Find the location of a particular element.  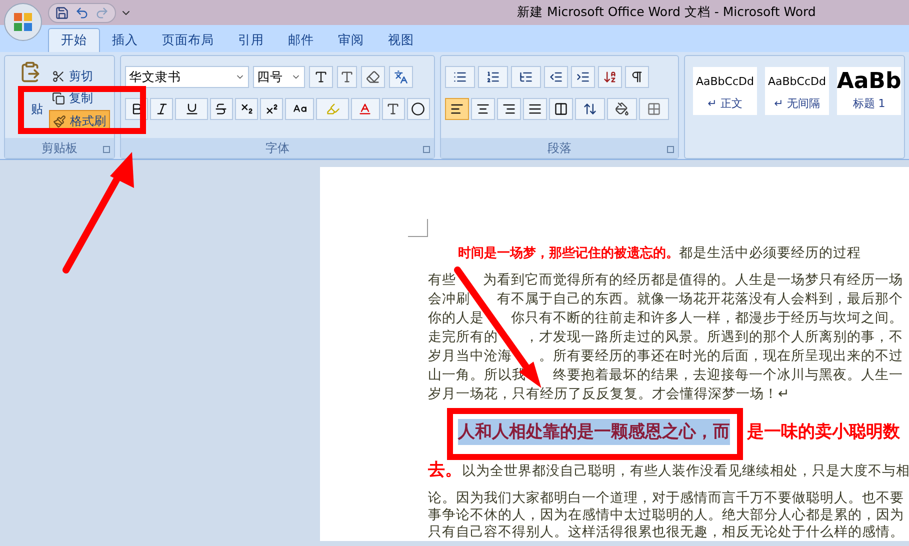

body-text: 。所有要经历的事还在时光的后面，现在所呈现出来的不过 is located at coordinates (721, 356).